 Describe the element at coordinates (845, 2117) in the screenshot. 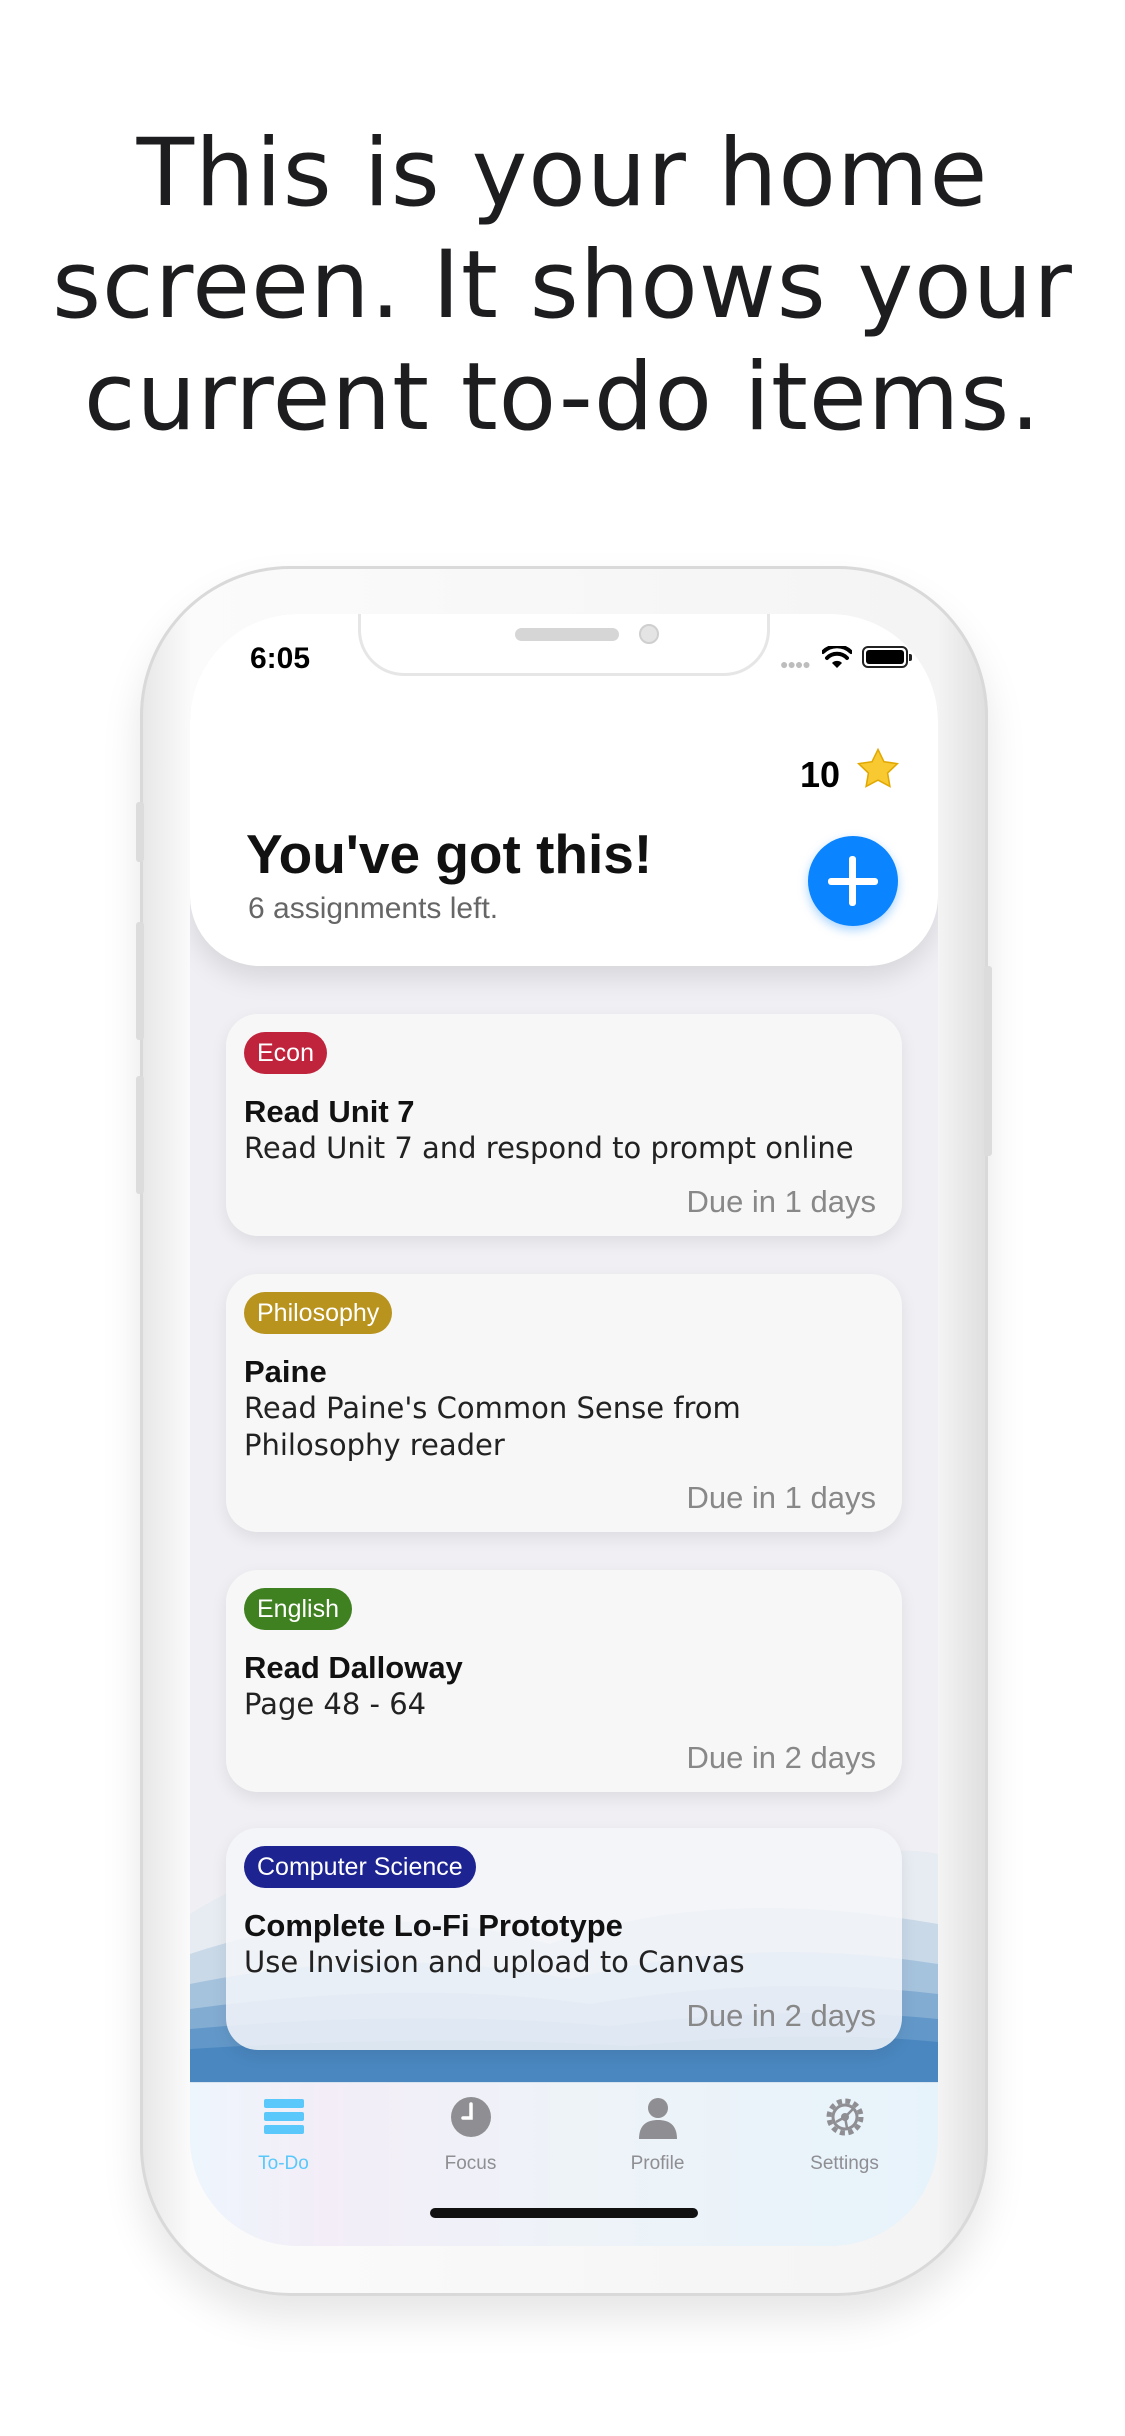

I see `gear-icon` at that location.